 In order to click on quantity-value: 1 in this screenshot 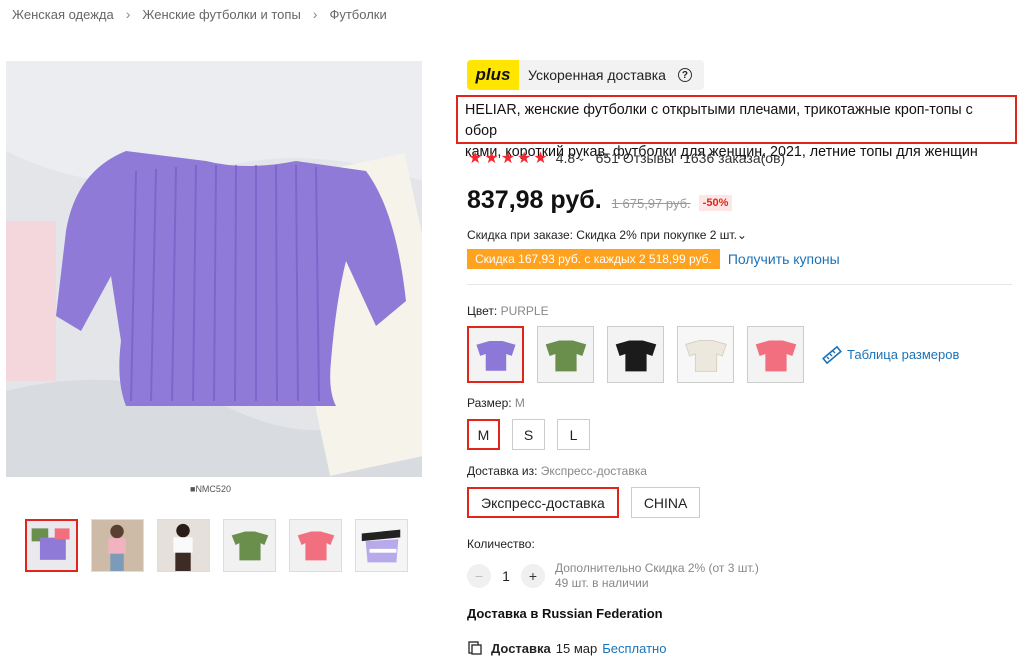, I will do `click(506, 576)`.